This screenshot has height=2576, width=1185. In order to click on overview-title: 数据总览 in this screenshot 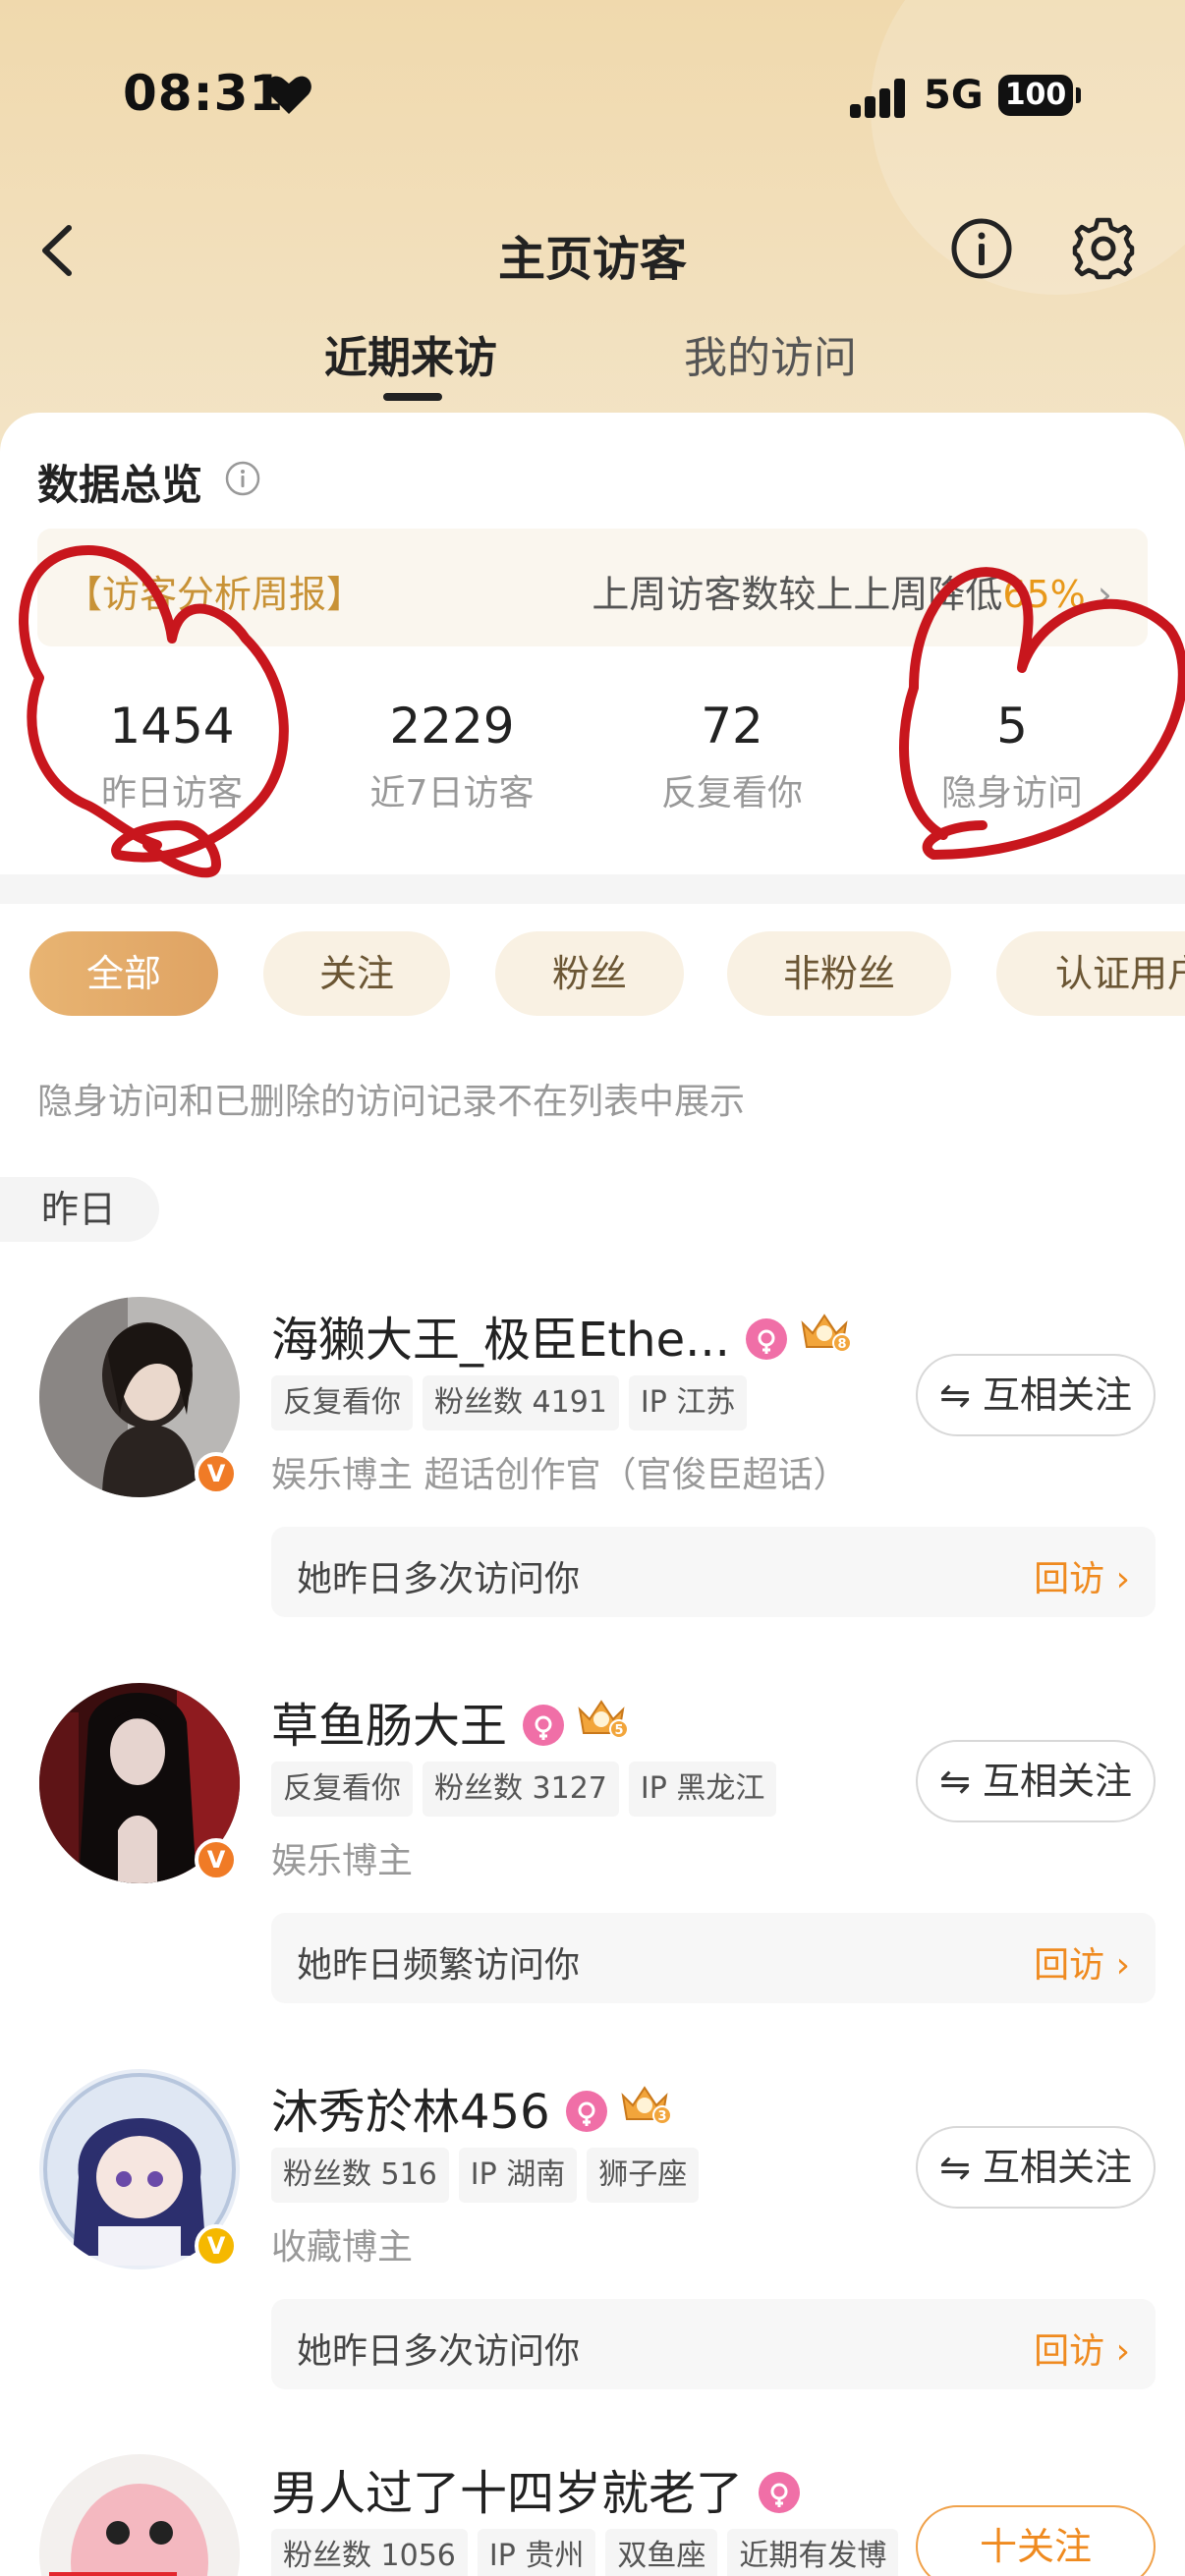, I will do `click(120, 485)`.